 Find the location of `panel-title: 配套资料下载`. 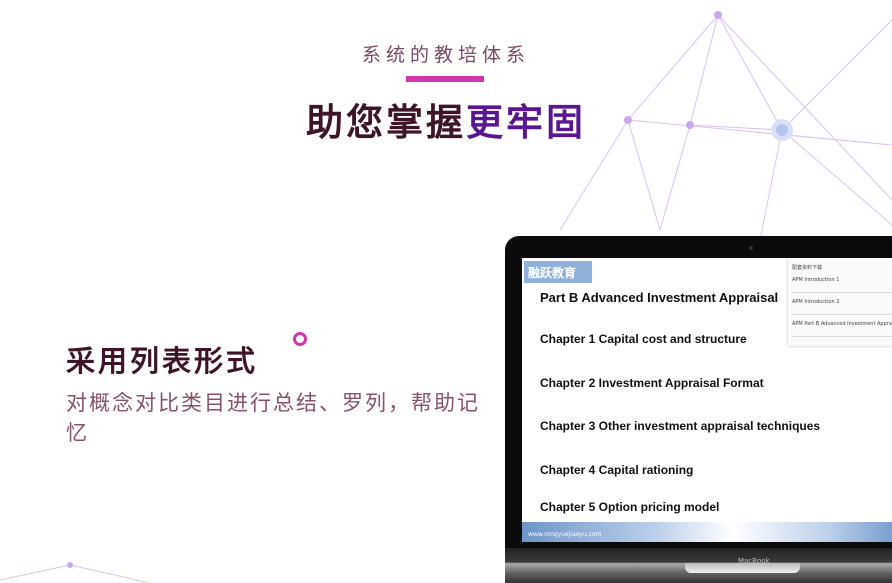

panel-title: 配套资料下载 is located at coordinates (807, 268).